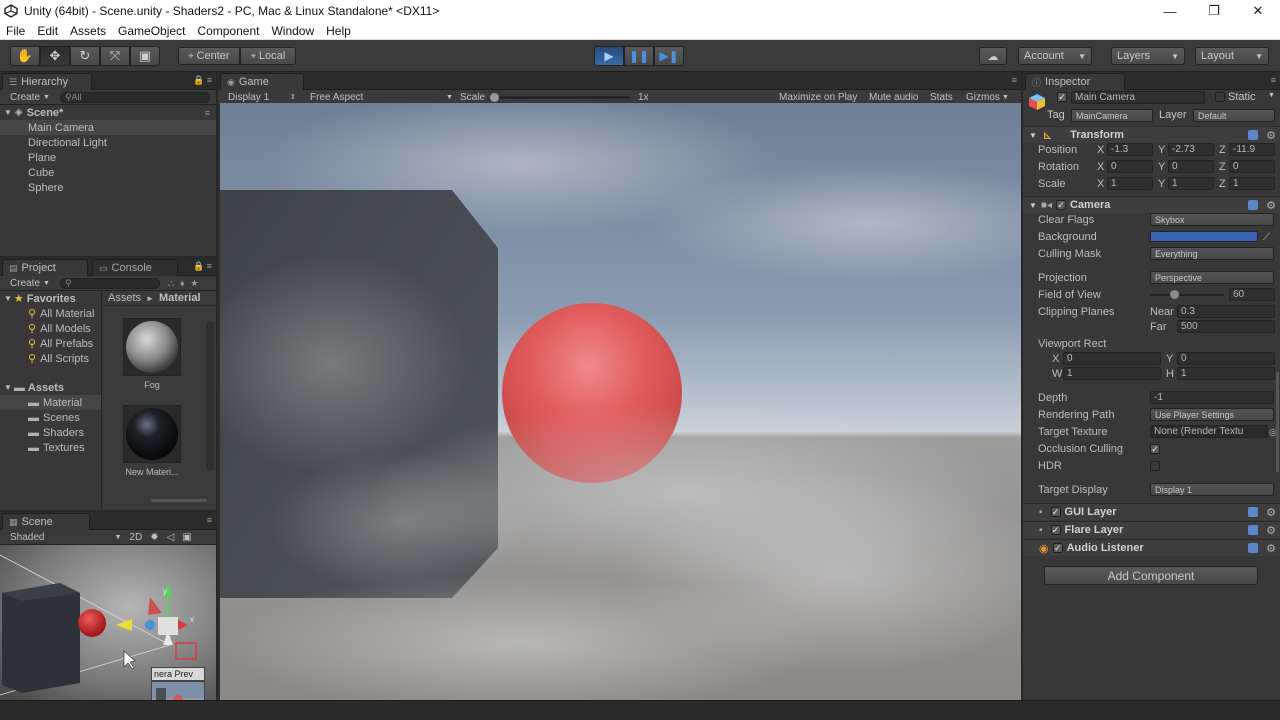 Image resolution: width=1280 pixels, height=720 pixels. Describe the element at coordinates (1057, 548) in the screenshot. I see `audio-listener-checkbox: ✓` at that location.